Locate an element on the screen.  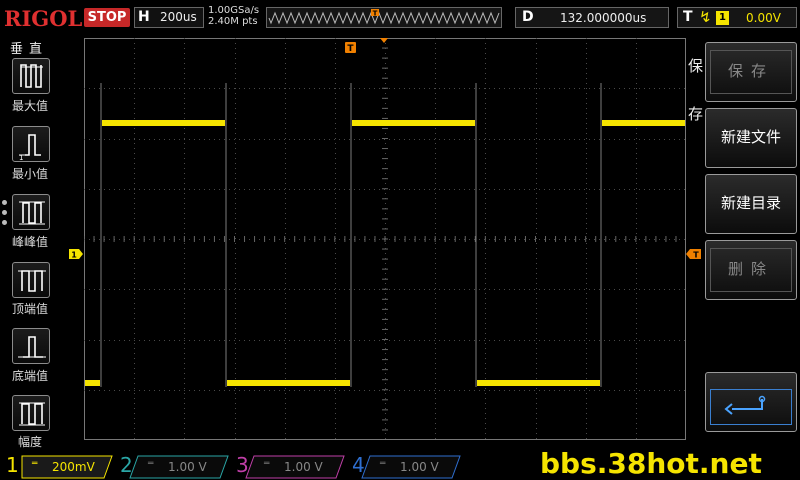
save-button: 保存 is located at coordinates (751, 72).